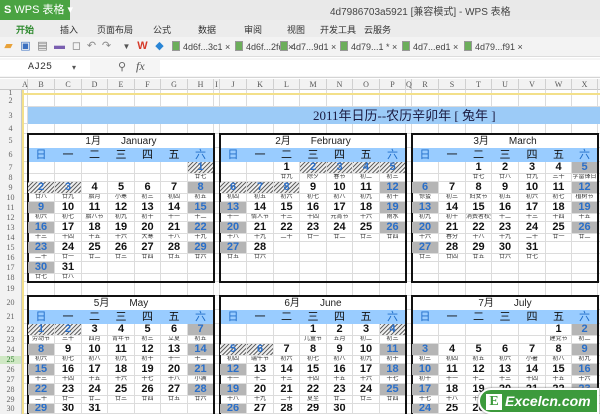 The width and height of the screenshot is (600, 414). Describe the element at coordinates (10, 178) in the screenshot. I see `row-header-8: 8` at that location.